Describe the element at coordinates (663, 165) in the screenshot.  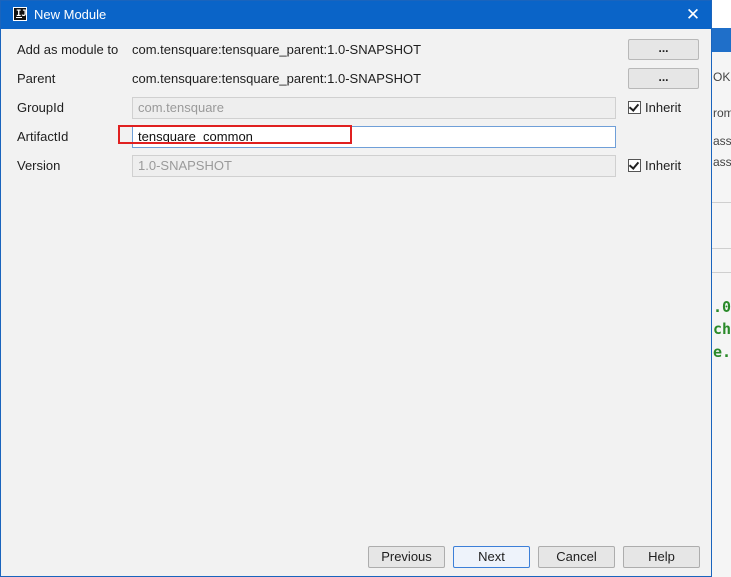
I see `version-inherit-label: Inherit` at that location.